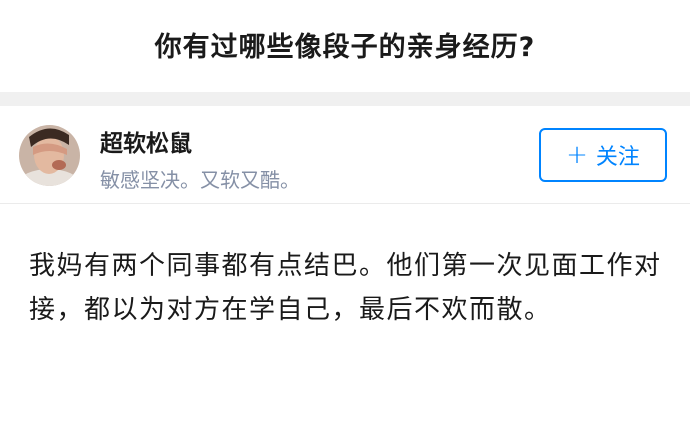 This screenshot has height=437, width=690. I want to click on question-title: 你有过哪些像段子的亲身经历?, so click(345, 44).